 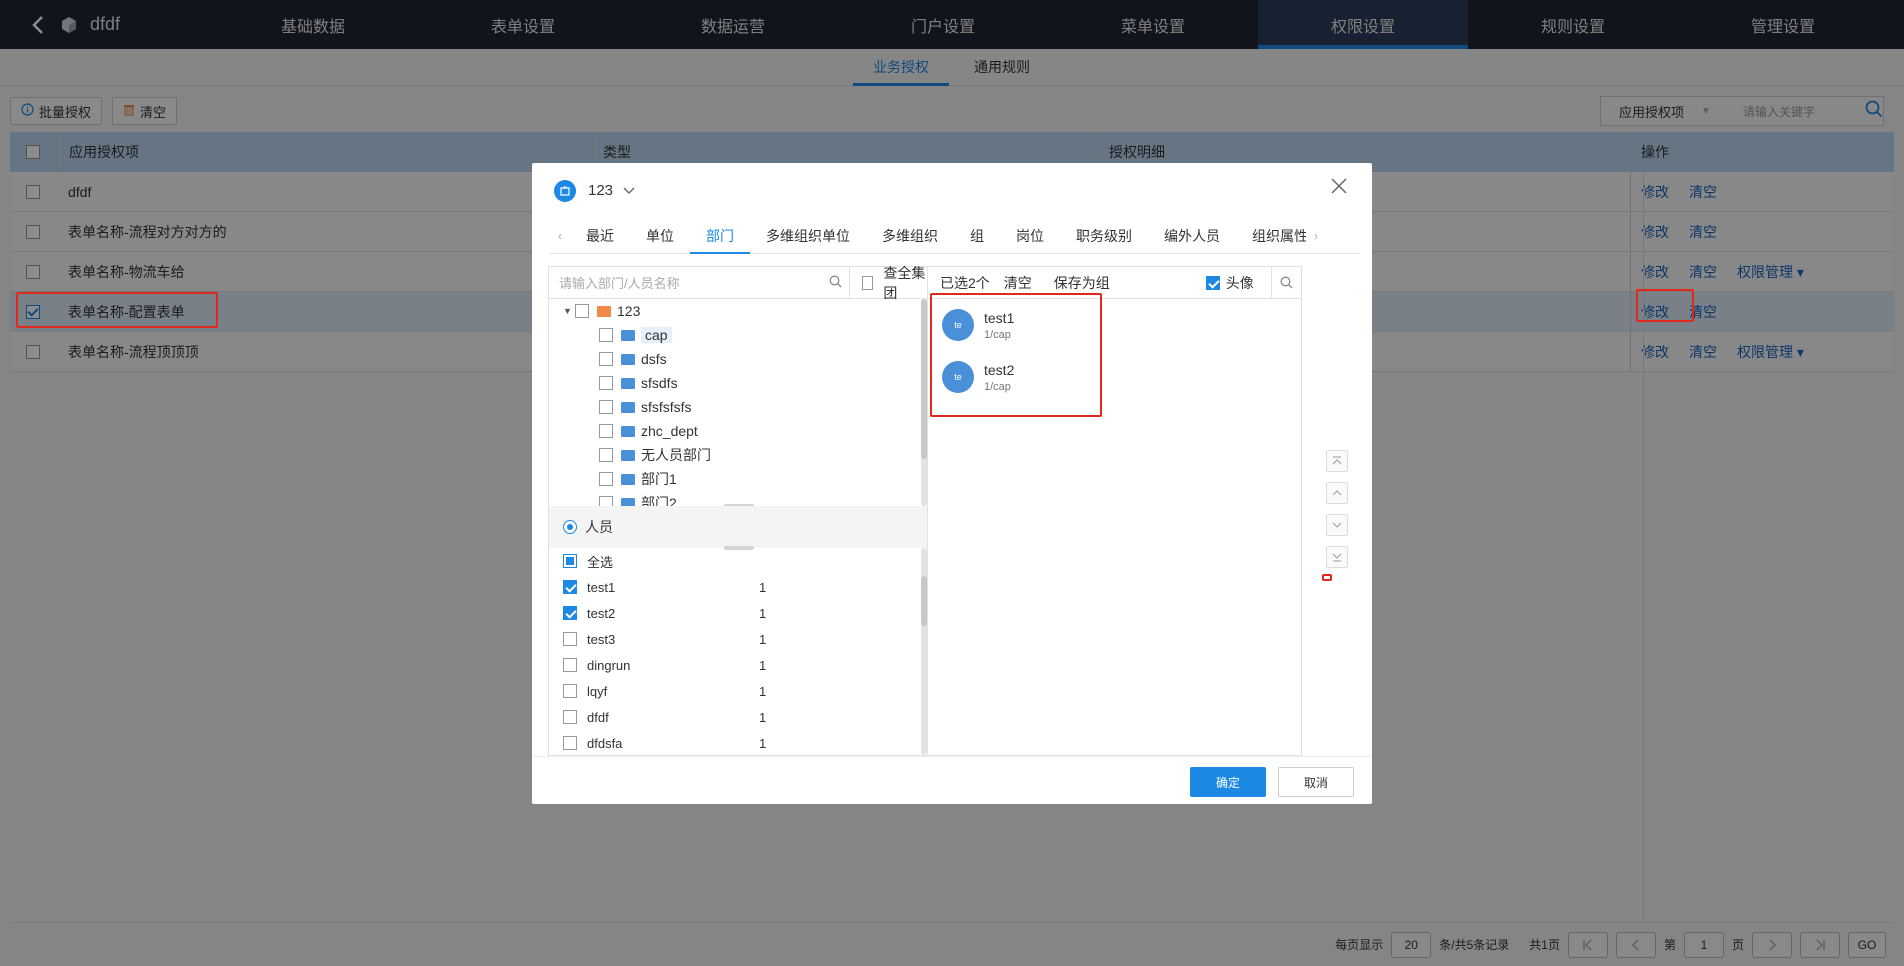 What do you see at coordinates (738, 691) in the screenshot?
I see `list-item: lqyf 1` at bounding box center [738, 691].